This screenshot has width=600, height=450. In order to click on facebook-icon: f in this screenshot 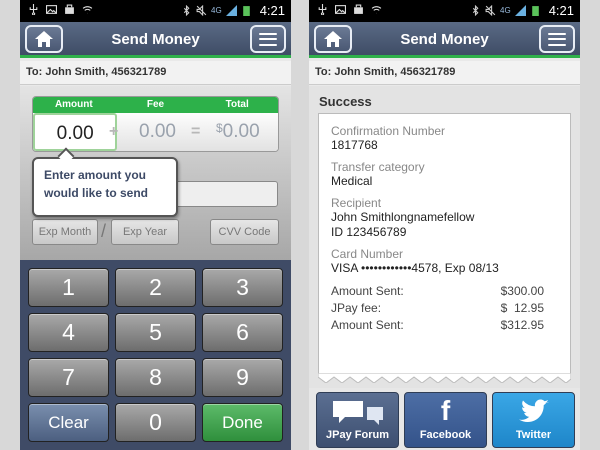, I will do `click(445, 410)`.